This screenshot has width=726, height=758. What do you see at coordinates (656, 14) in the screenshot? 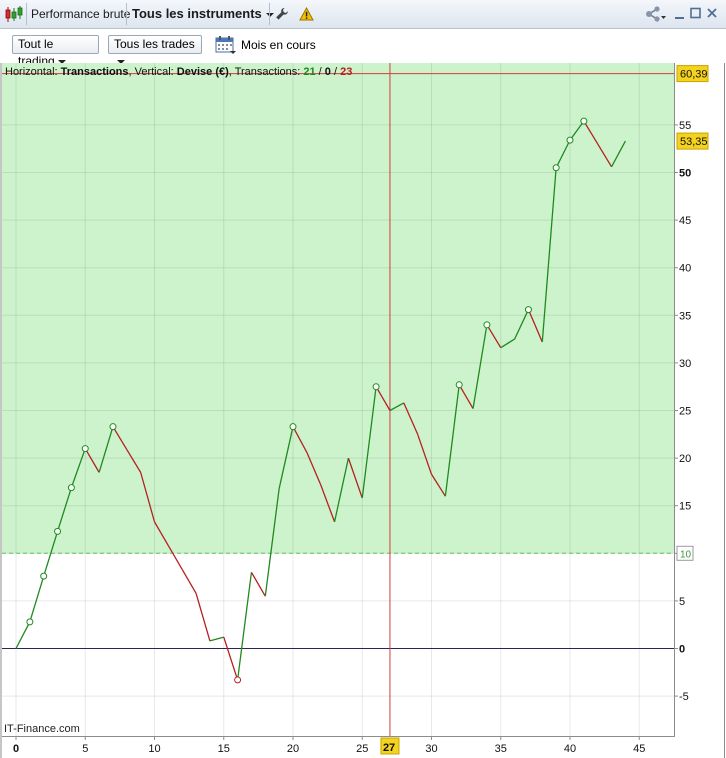
I see `share-icon` at bounding box center [656, 14].